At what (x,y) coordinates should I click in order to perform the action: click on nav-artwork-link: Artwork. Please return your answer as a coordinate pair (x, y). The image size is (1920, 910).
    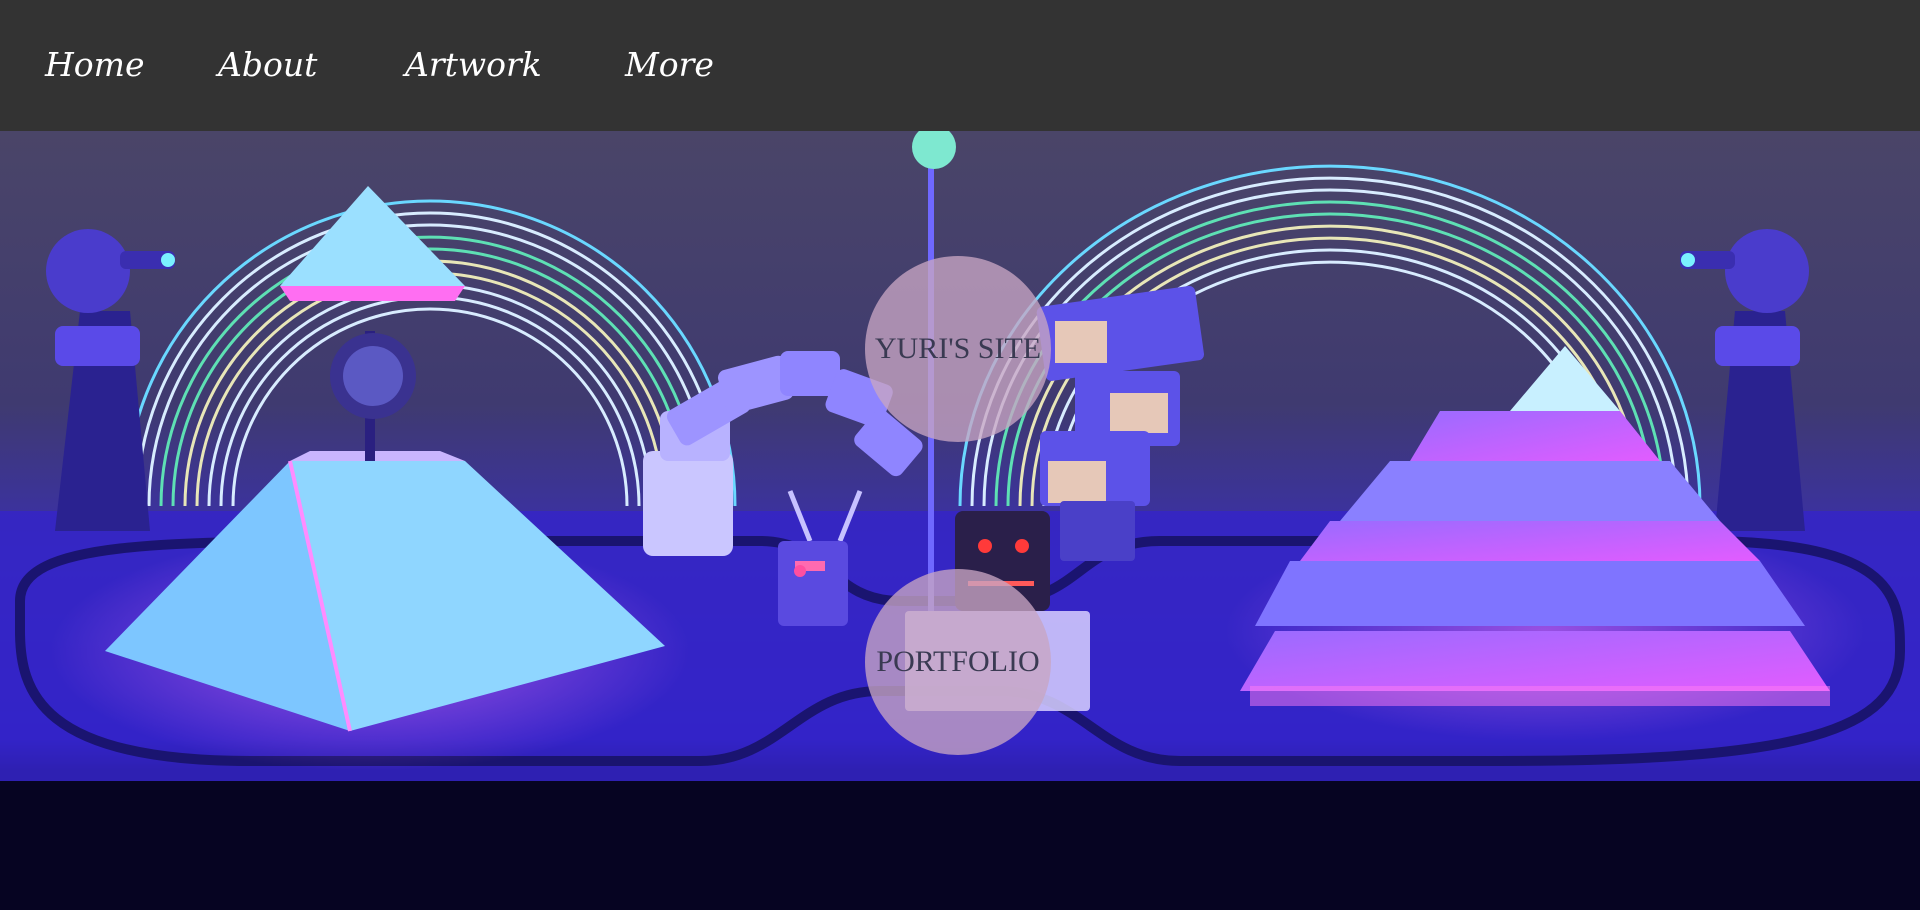
    Looking at the image, I should click on (473, 65).